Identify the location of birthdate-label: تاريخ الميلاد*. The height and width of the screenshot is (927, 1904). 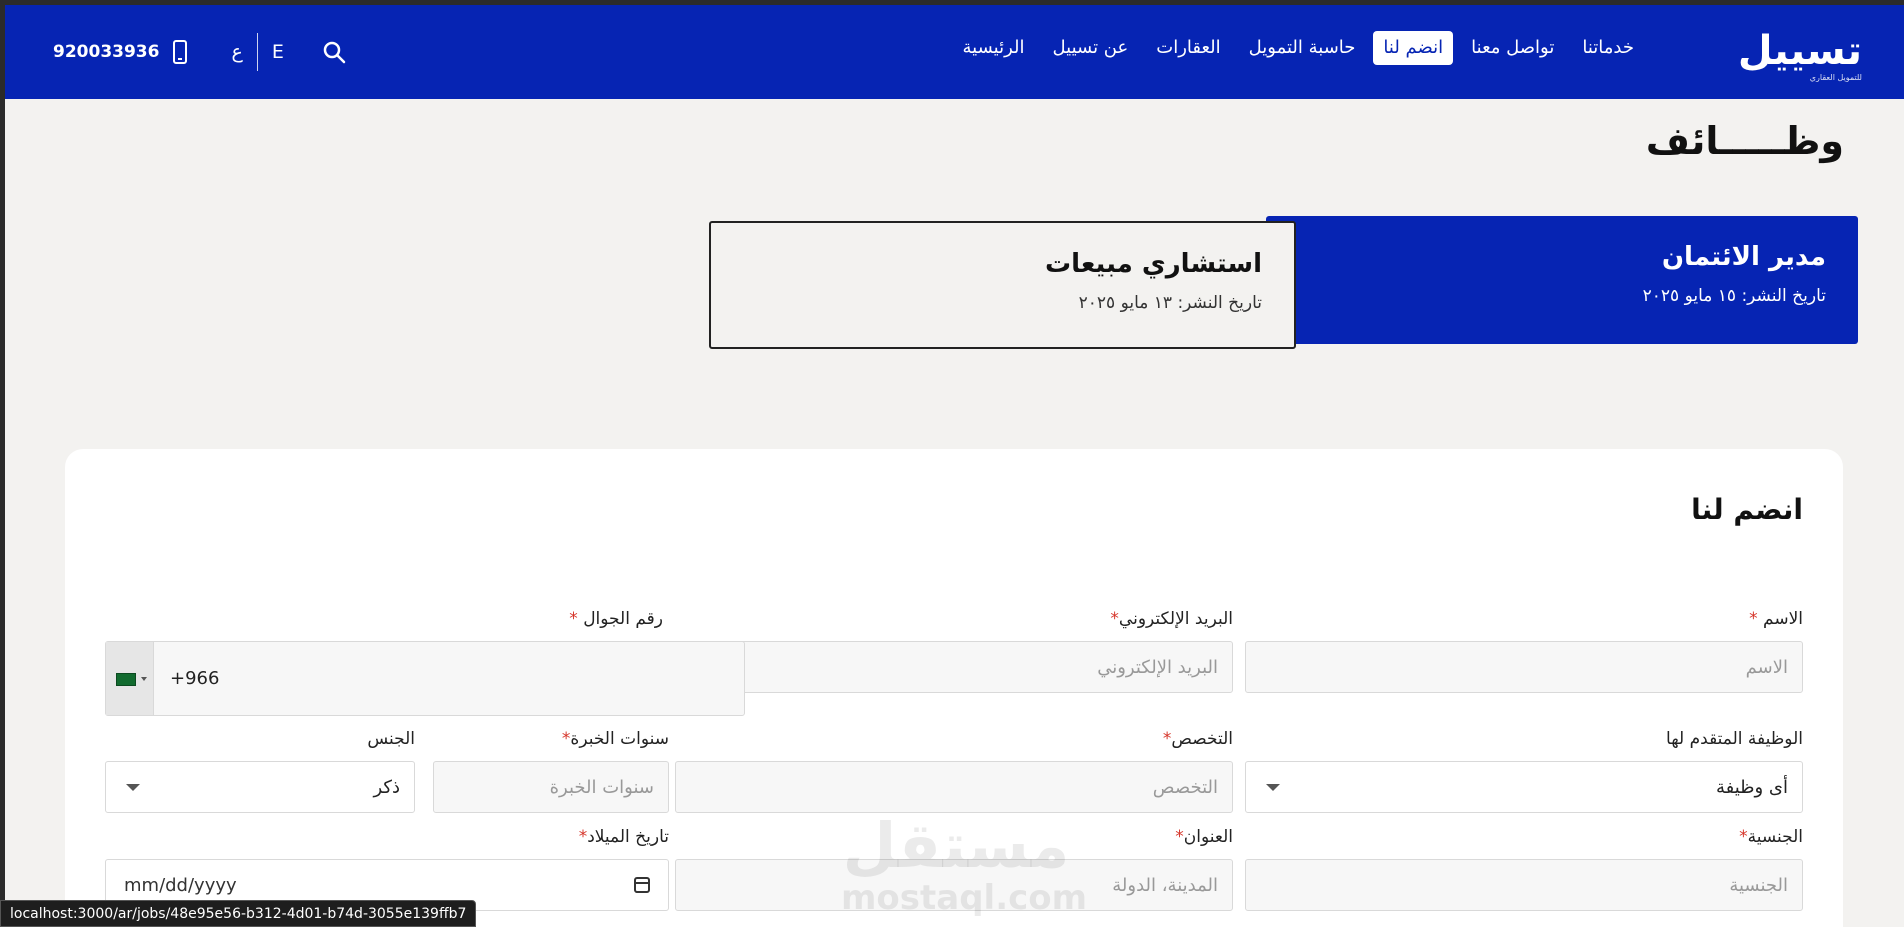
(623, 837).